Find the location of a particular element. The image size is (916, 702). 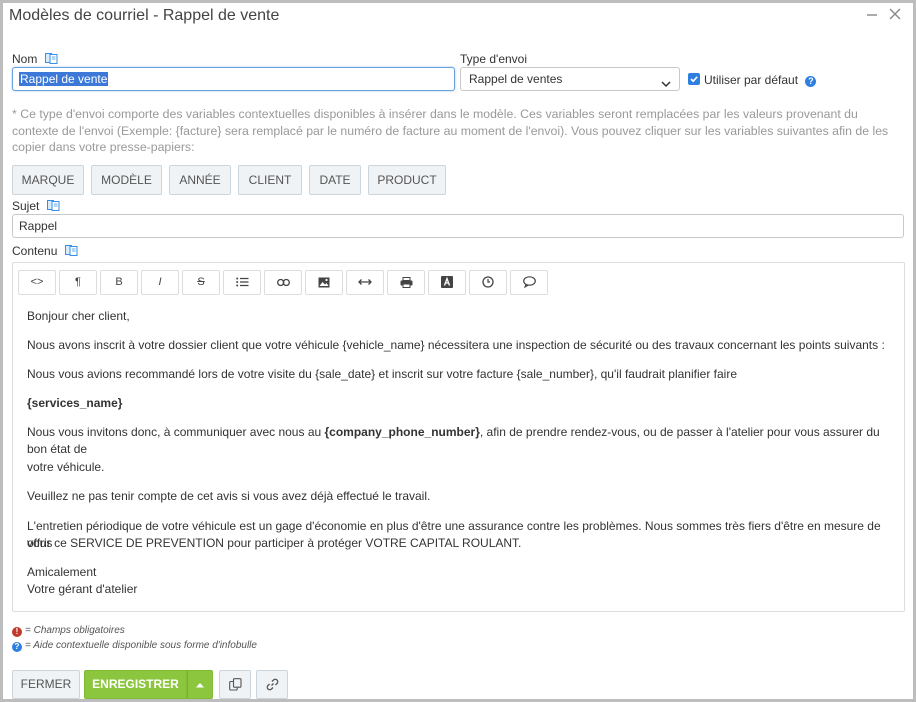

variable-modele-button: MODÈLE is located at coordinates (126, 180).